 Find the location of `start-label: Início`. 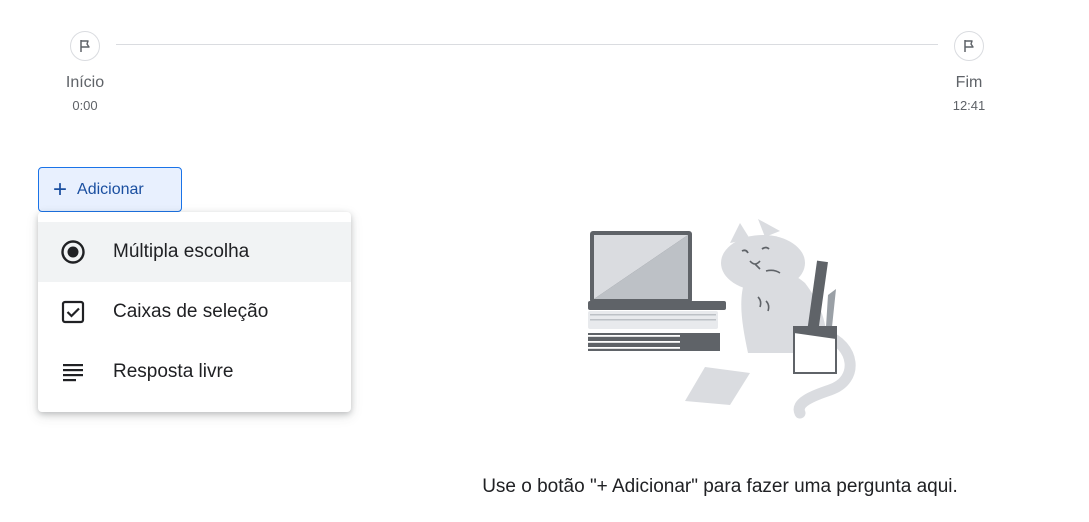

start-label: Início is located at coordinates (85, 82).